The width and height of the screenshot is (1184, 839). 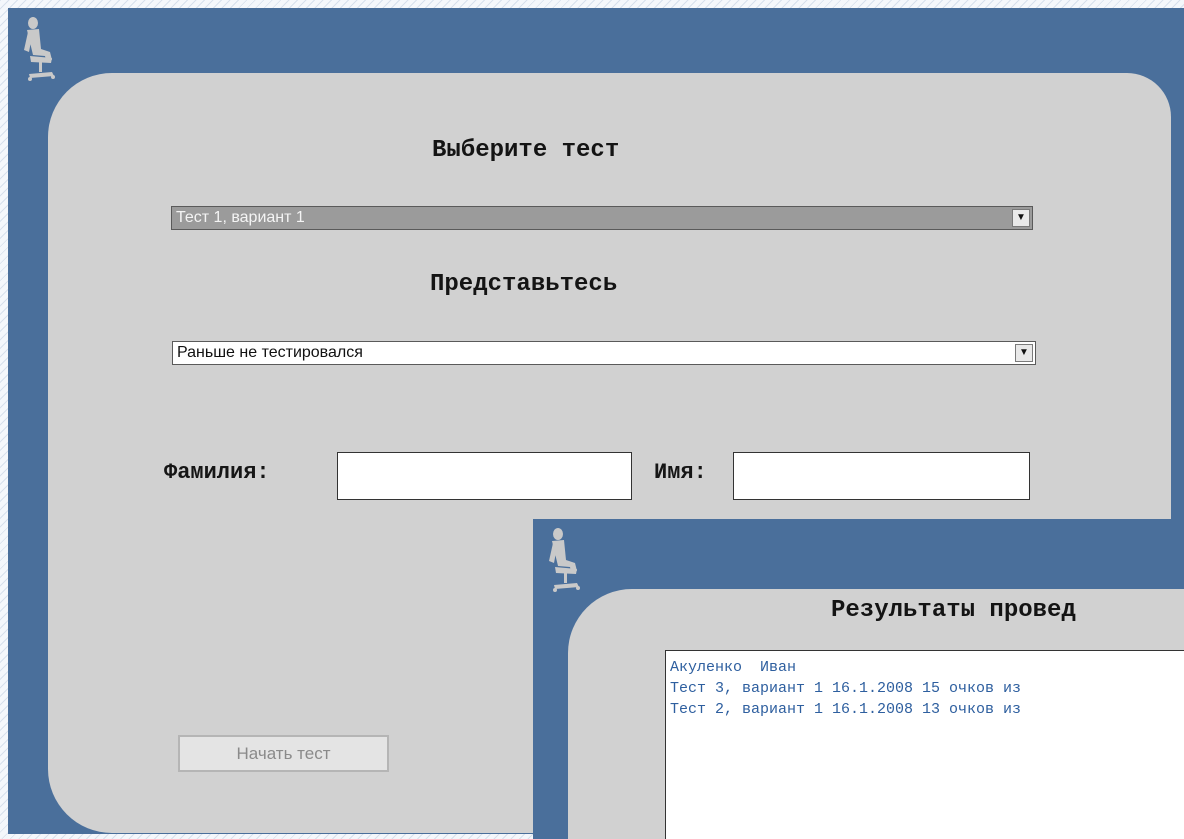 I want to click on surname-input, so click(x=484, y=476).